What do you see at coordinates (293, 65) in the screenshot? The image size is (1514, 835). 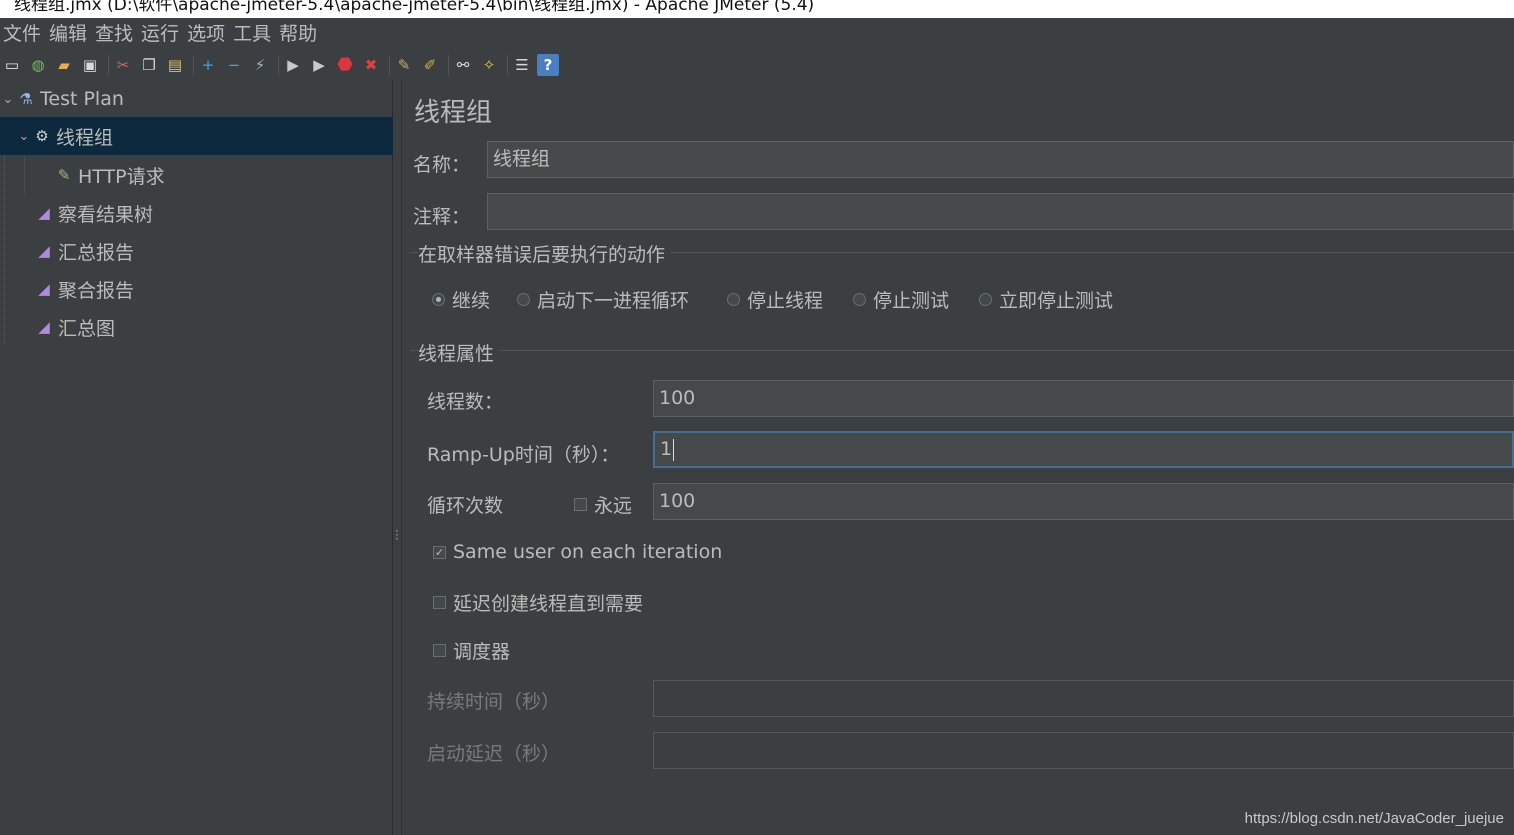 I see `start-icon: ▶` at bounding box center [293, 65].